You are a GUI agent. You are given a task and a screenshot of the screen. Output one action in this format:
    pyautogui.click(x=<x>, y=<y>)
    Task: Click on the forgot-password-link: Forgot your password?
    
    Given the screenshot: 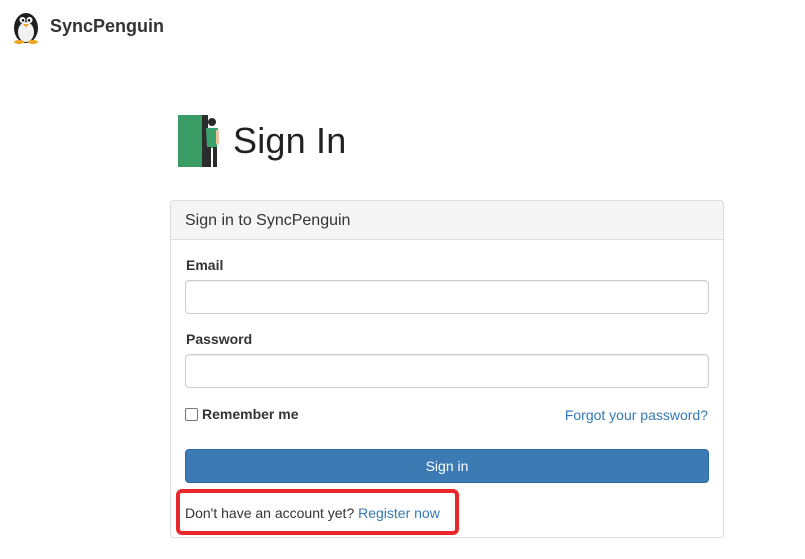 What is the action you would take?
    pyautogui.click(x=636, y=415)
    